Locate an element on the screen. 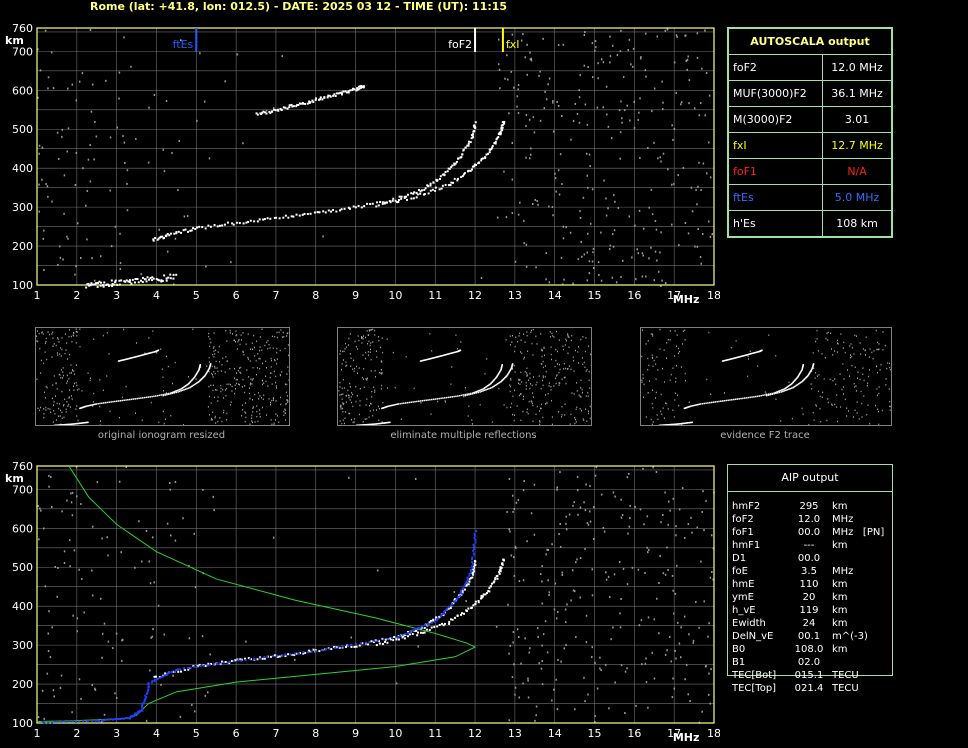  x-tick-label: 11 is located at coordinates (435, 733).